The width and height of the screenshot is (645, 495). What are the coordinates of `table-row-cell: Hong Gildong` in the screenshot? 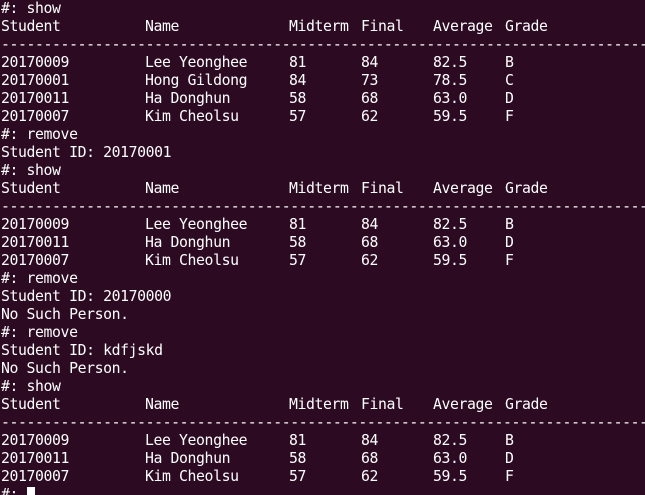 It's located at (196, 80).